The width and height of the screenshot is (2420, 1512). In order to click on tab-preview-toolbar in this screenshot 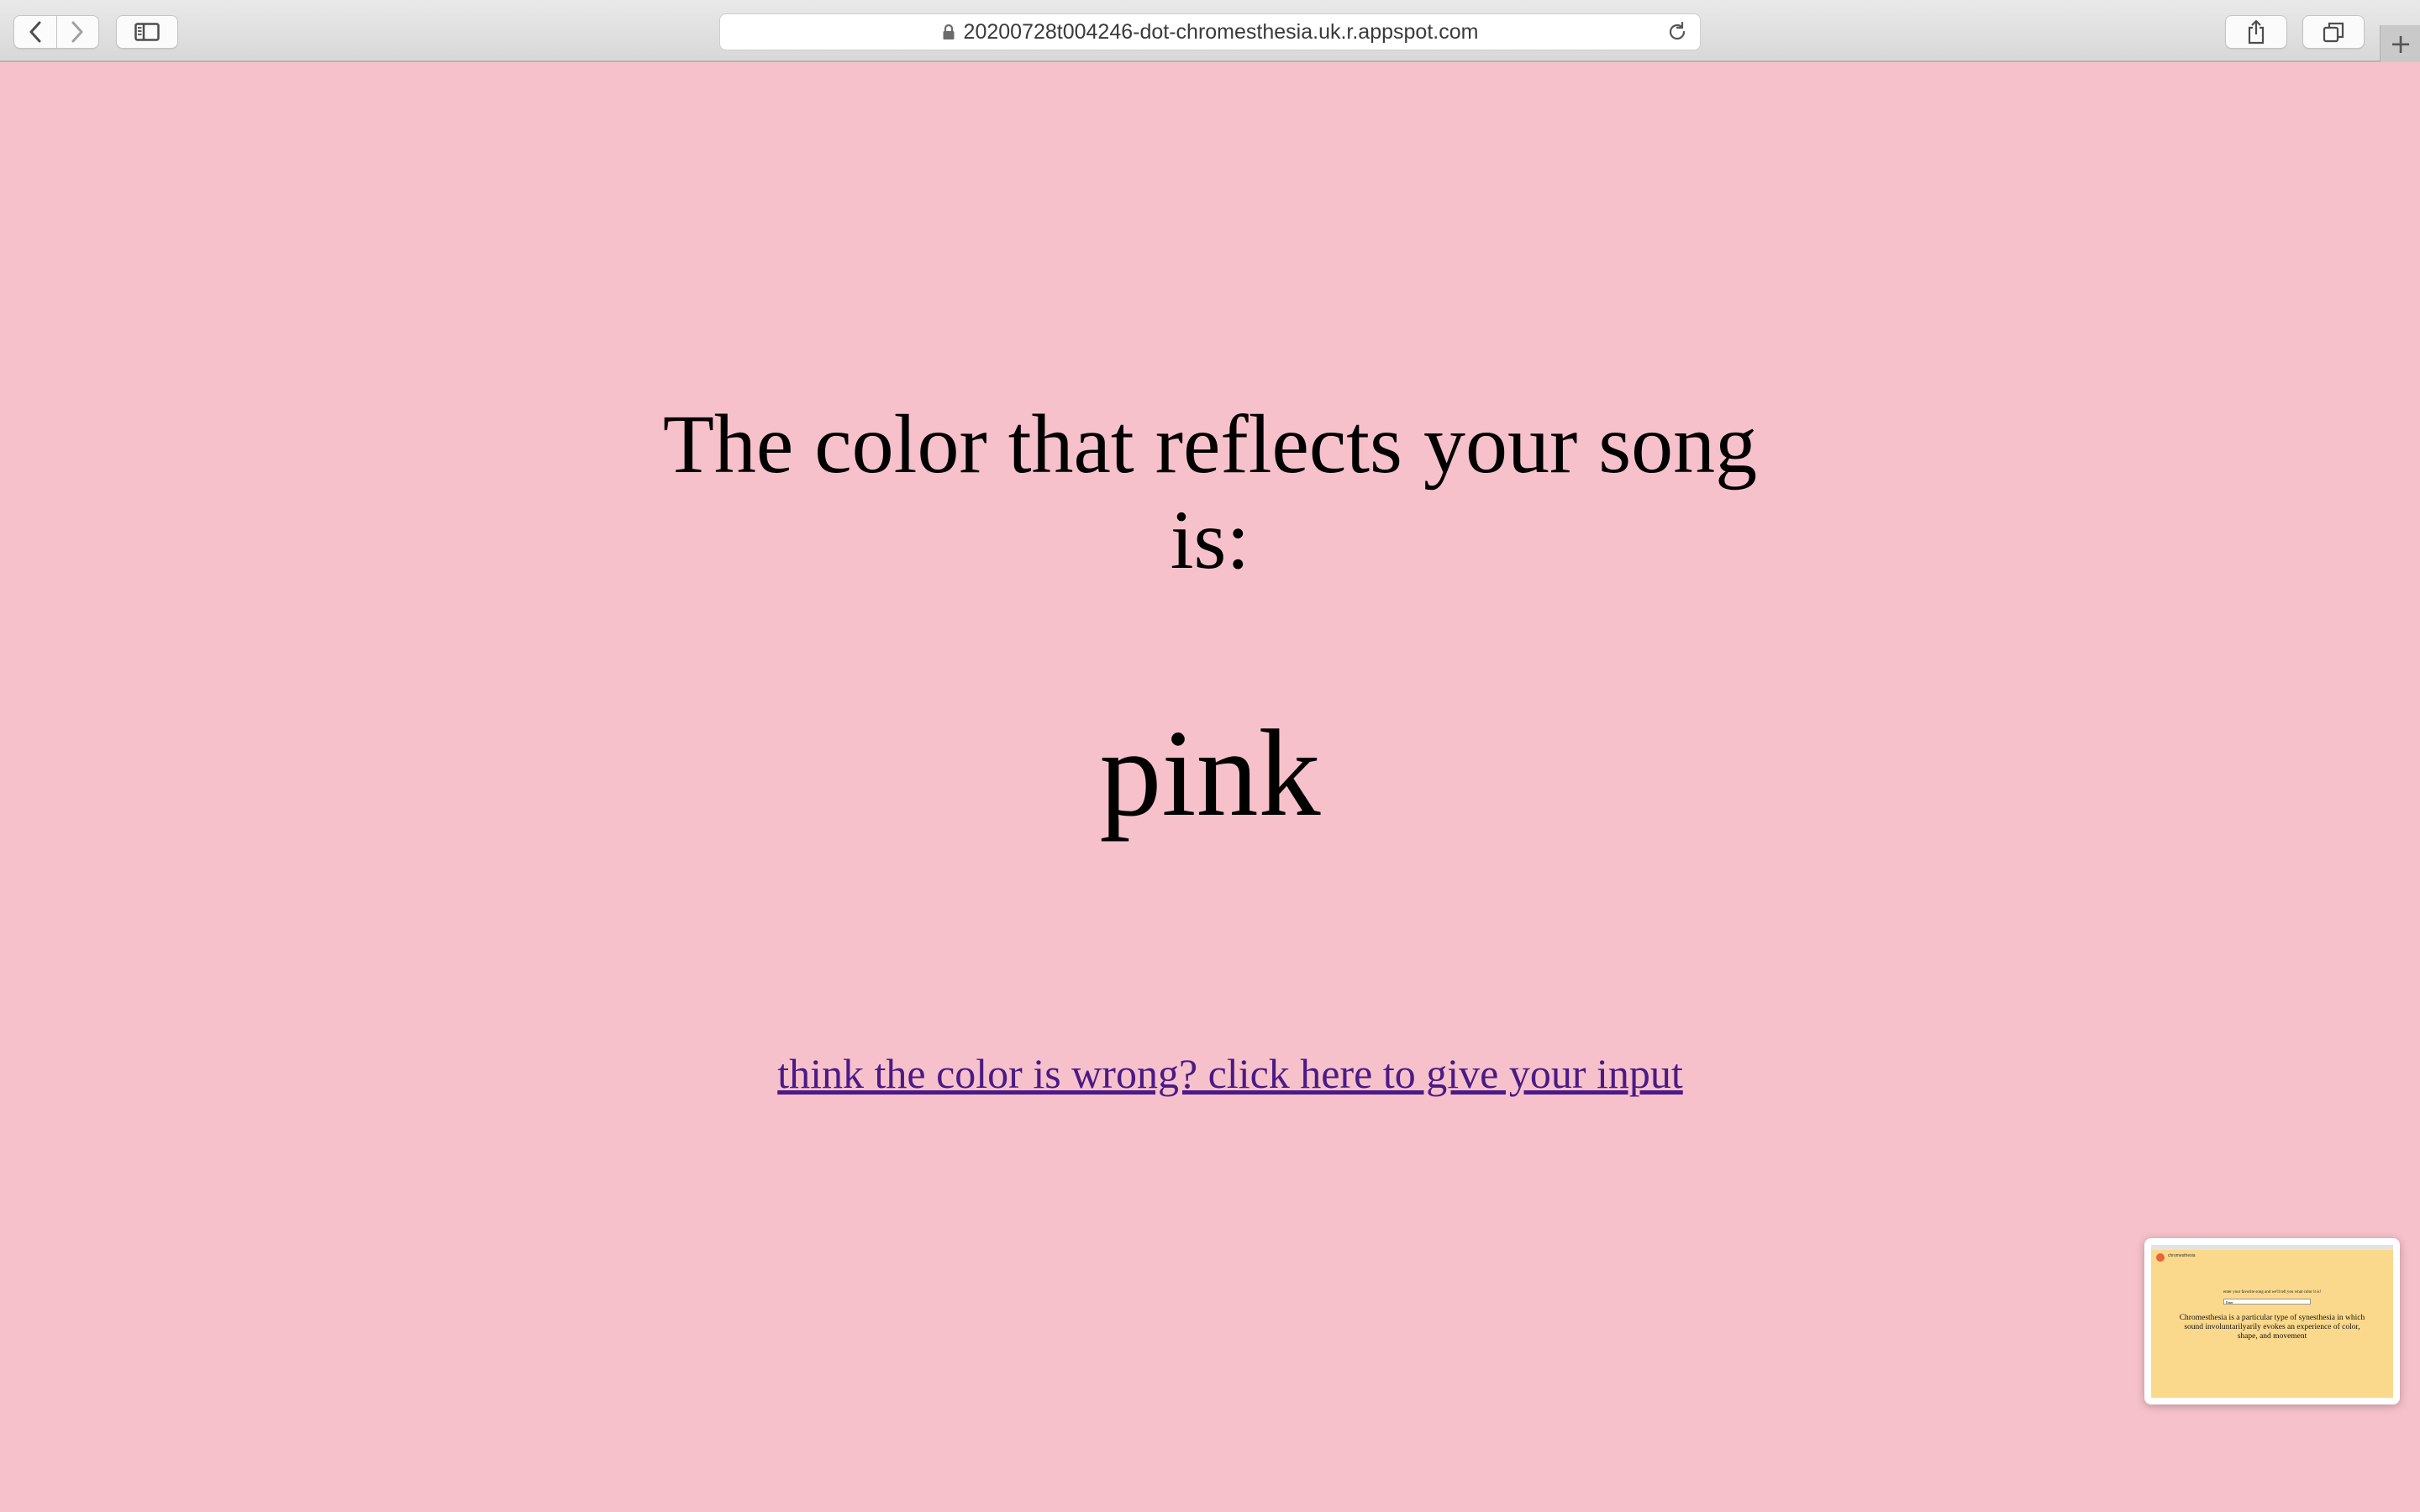, I will do `click(2272, 1247)`.